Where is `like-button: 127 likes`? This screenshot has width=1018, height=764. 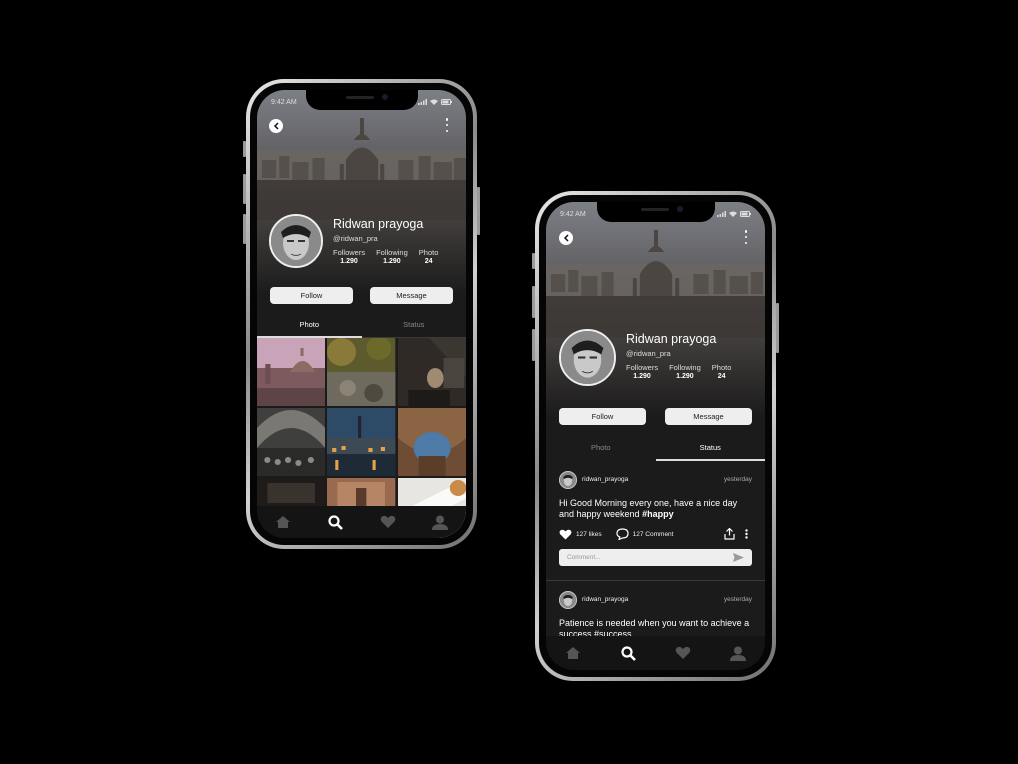 like-button: 127 likes is located at coordinates (580, 534).